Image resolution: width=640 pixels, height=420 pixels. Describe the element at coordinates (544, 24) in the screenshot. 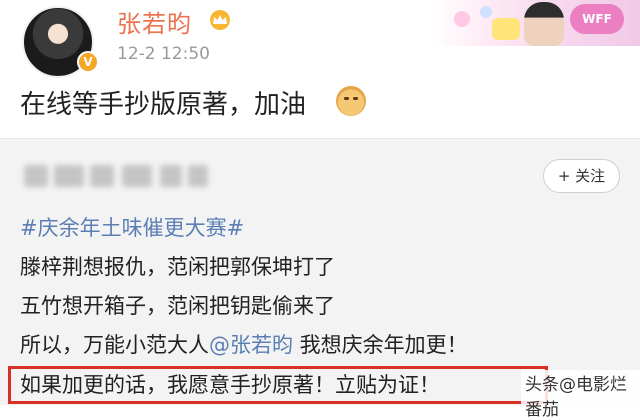

I see `portrait-icon` at that location.